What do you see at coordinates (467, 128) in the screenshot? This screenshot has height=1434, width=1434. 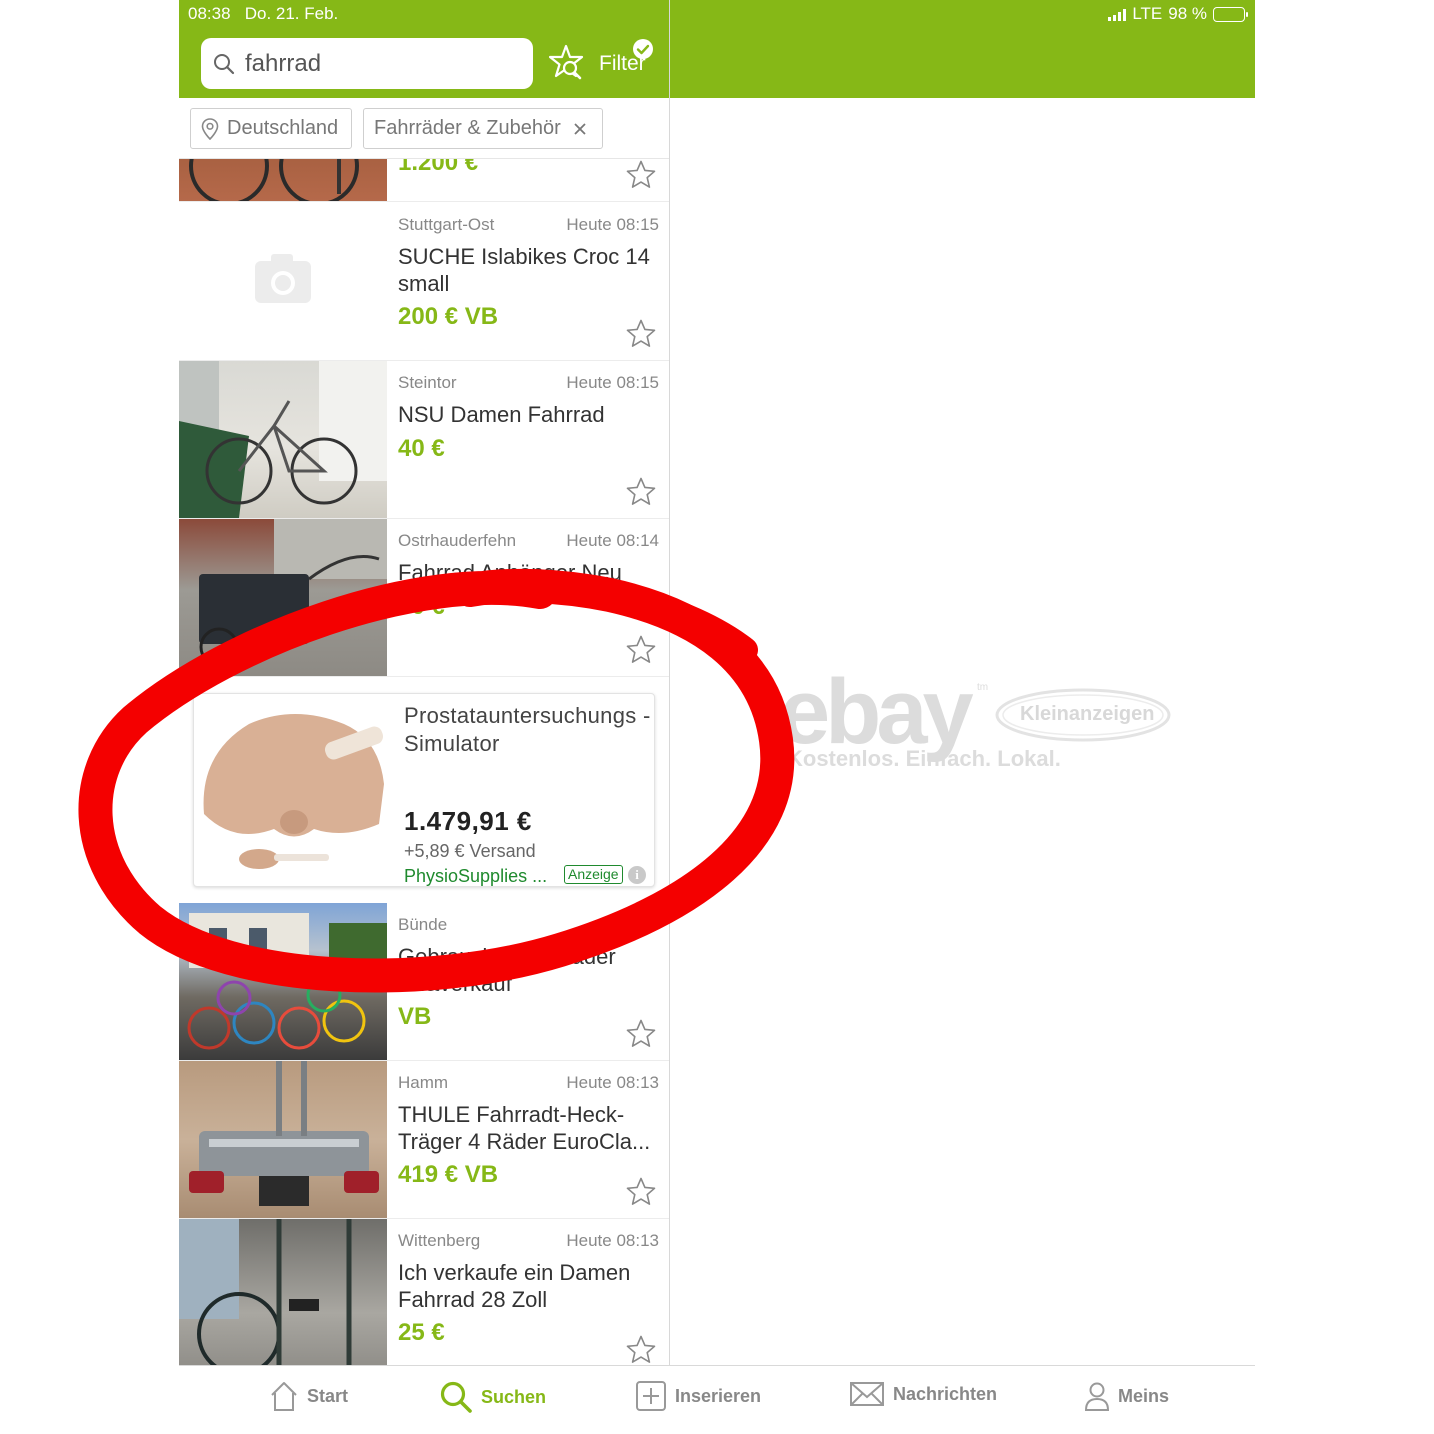 I see `category-chip-label: Fahrräder & Zubehör` at bounding box center [467, 128].